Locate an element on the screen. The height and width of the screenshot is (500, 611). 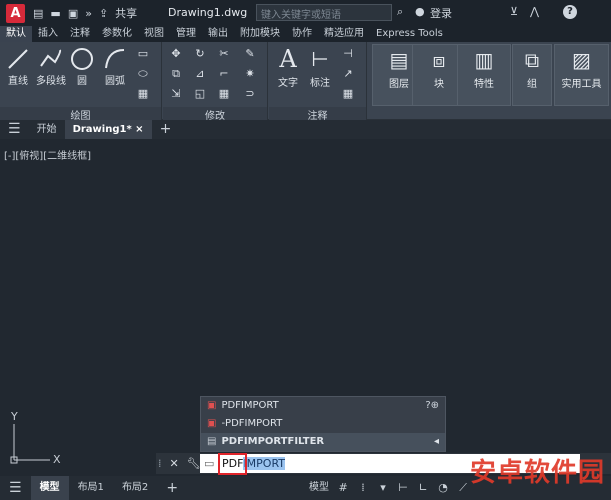
model-space-button: 模型 is located at coordinates (319, 488).